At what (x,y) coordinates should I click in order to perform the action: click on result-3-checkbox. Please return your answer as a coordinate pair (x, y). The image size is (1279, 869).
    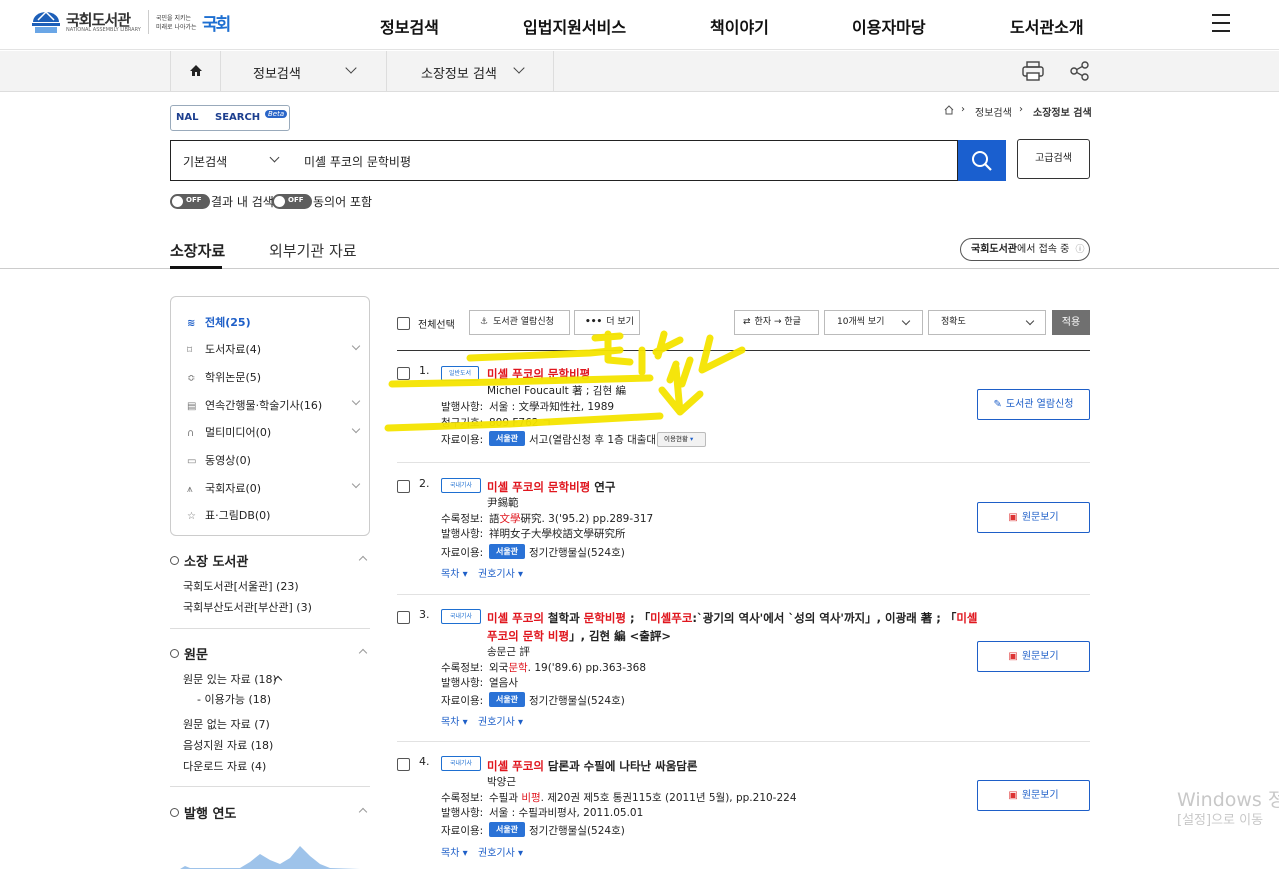
    Looking at the image, I should click on (403, 617).